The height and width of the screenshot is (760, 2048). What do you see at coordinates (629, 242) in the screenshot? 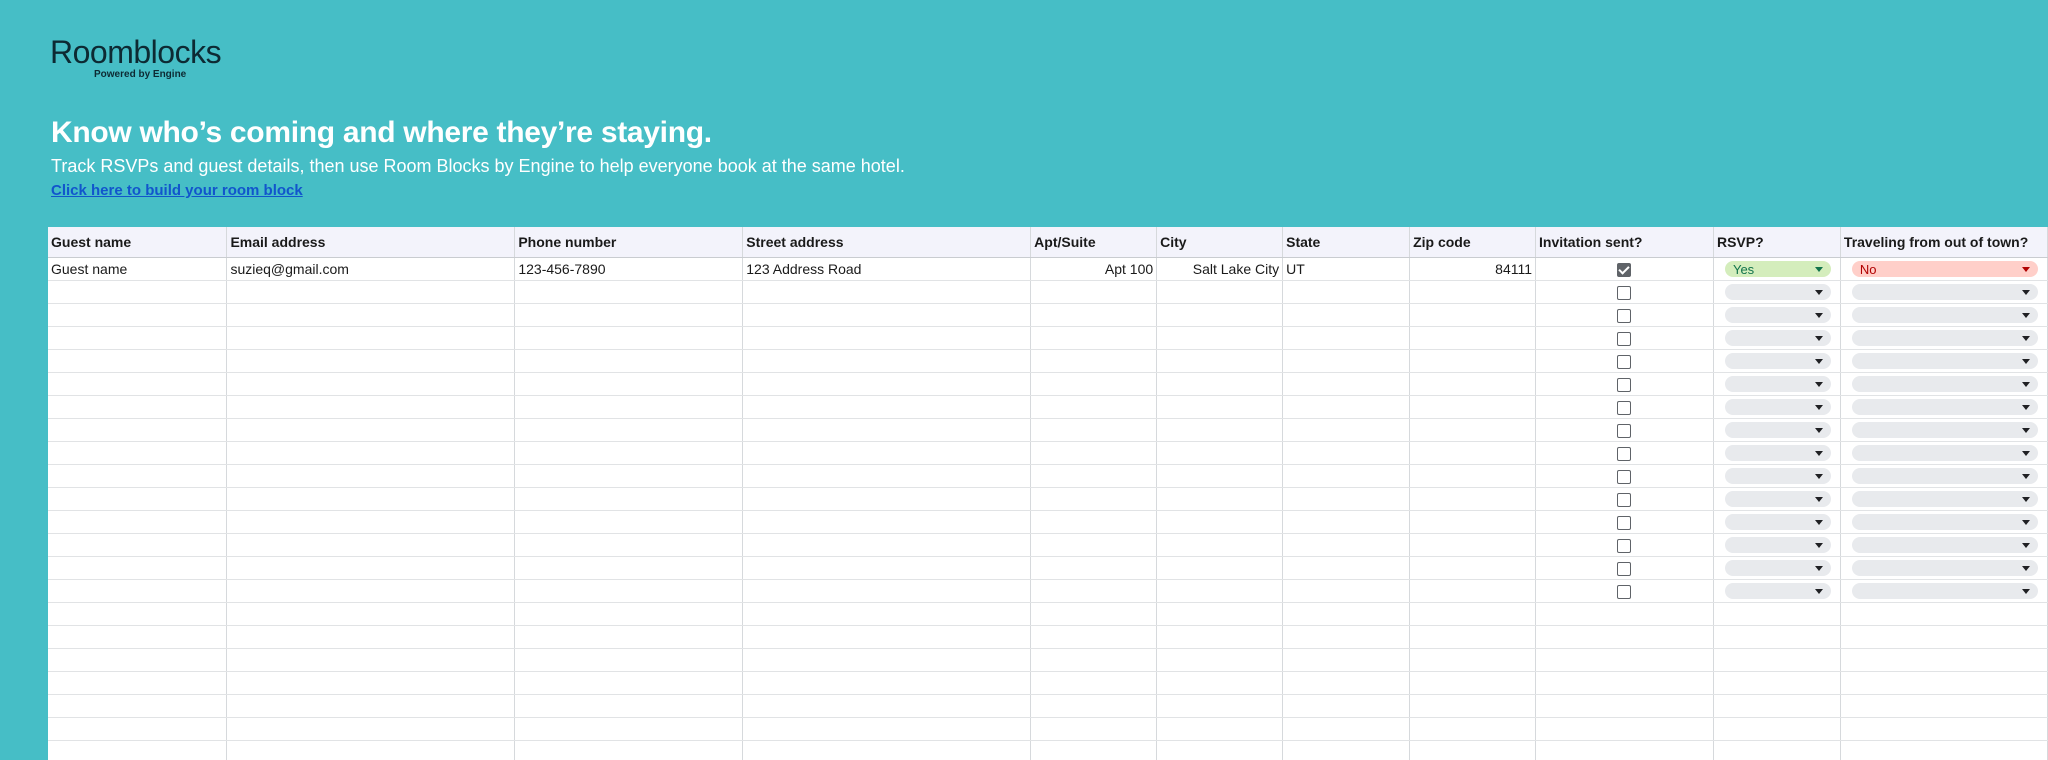
I see `header-phone-number: Phone number` at bounding box center [629, 242].